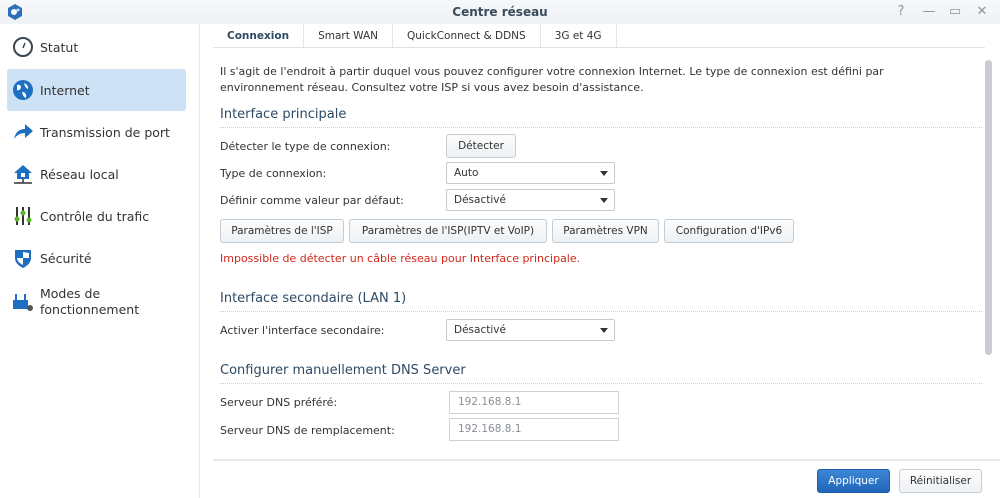  Describe the element at coordinates (530, 330) in the screenshot. I see `secondary-enable-select: Désactivé` at that location.